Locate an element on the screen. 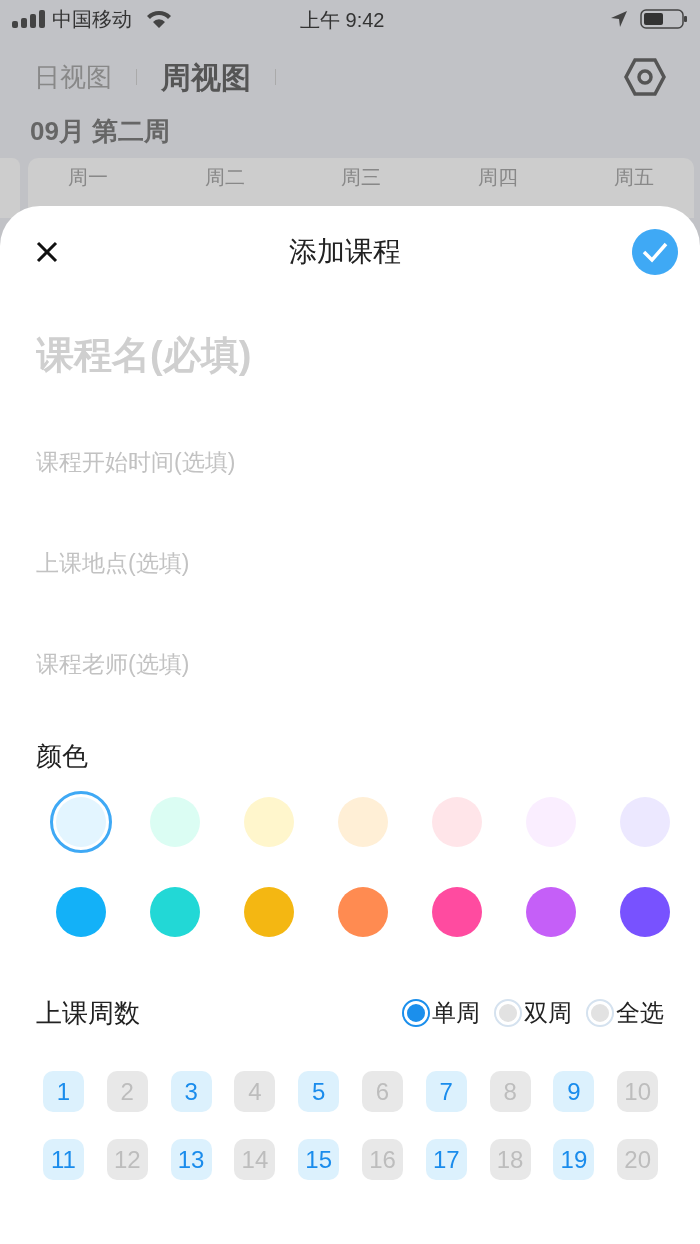 This screenshot has height=1244, width=700. settings-icon is located at coordinates (645, 77).